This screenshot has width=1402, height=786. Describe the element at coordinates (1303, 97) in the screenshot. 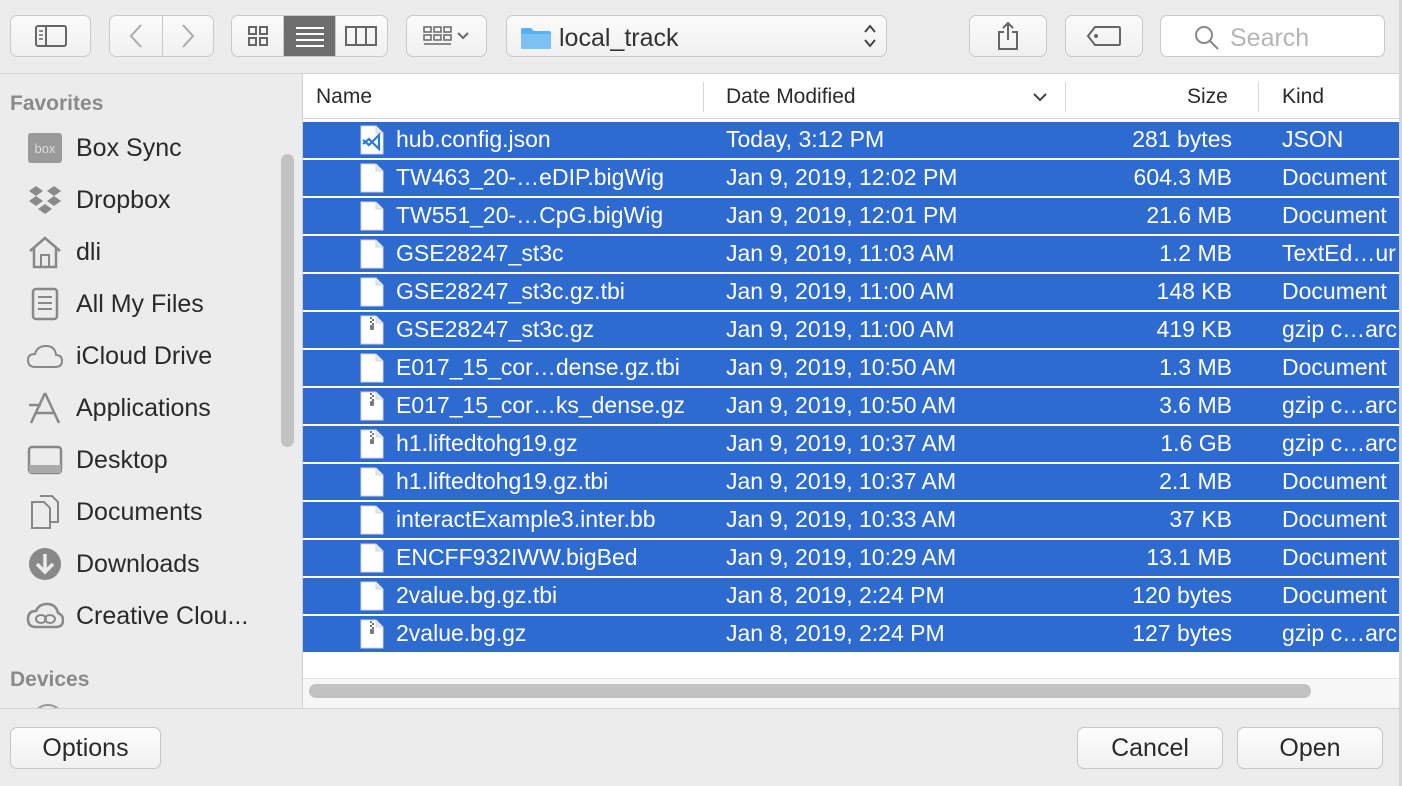

I see `column-header-kind: Kind` at that location.